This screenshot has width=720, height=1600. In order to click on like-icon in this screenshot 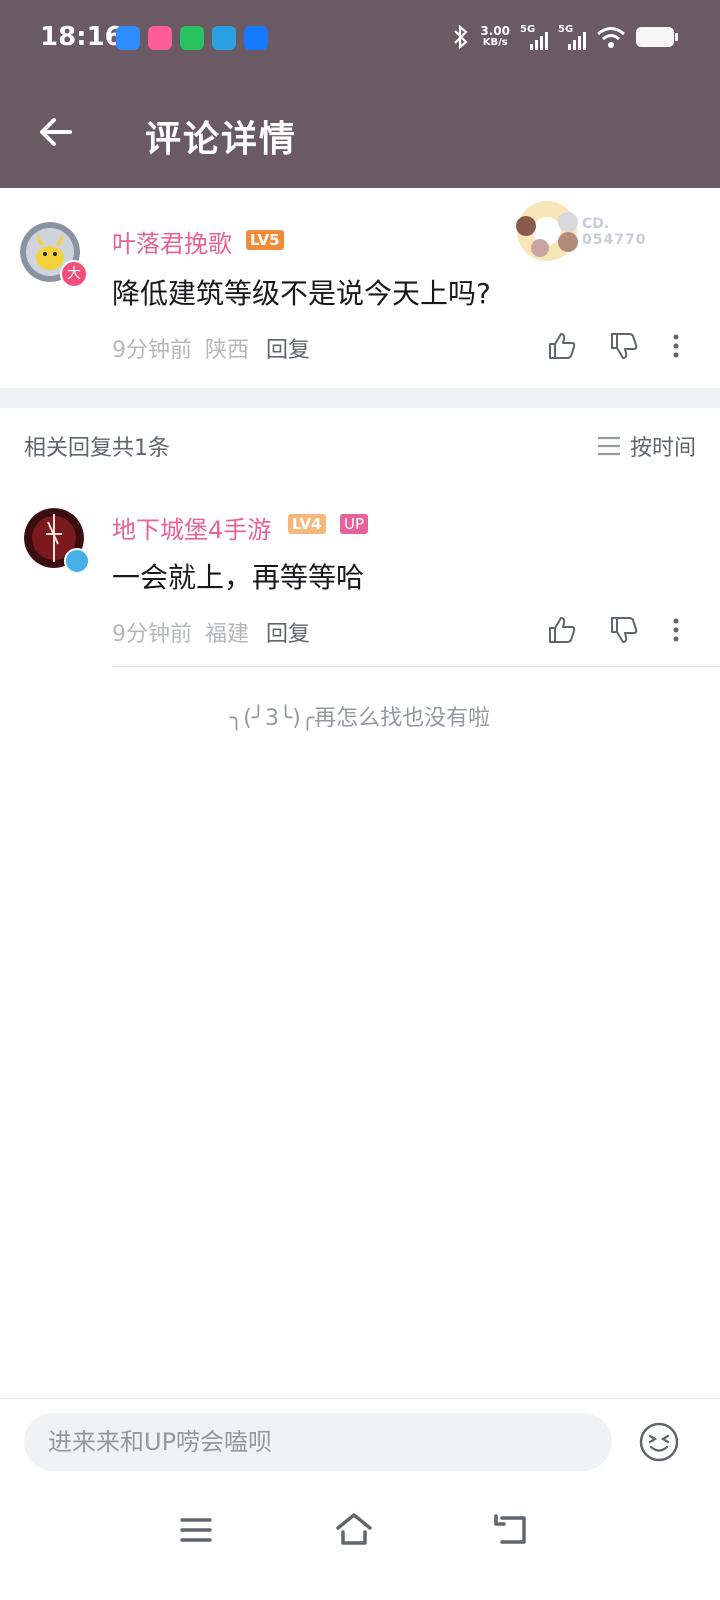, I will do `click(562, 346)`.